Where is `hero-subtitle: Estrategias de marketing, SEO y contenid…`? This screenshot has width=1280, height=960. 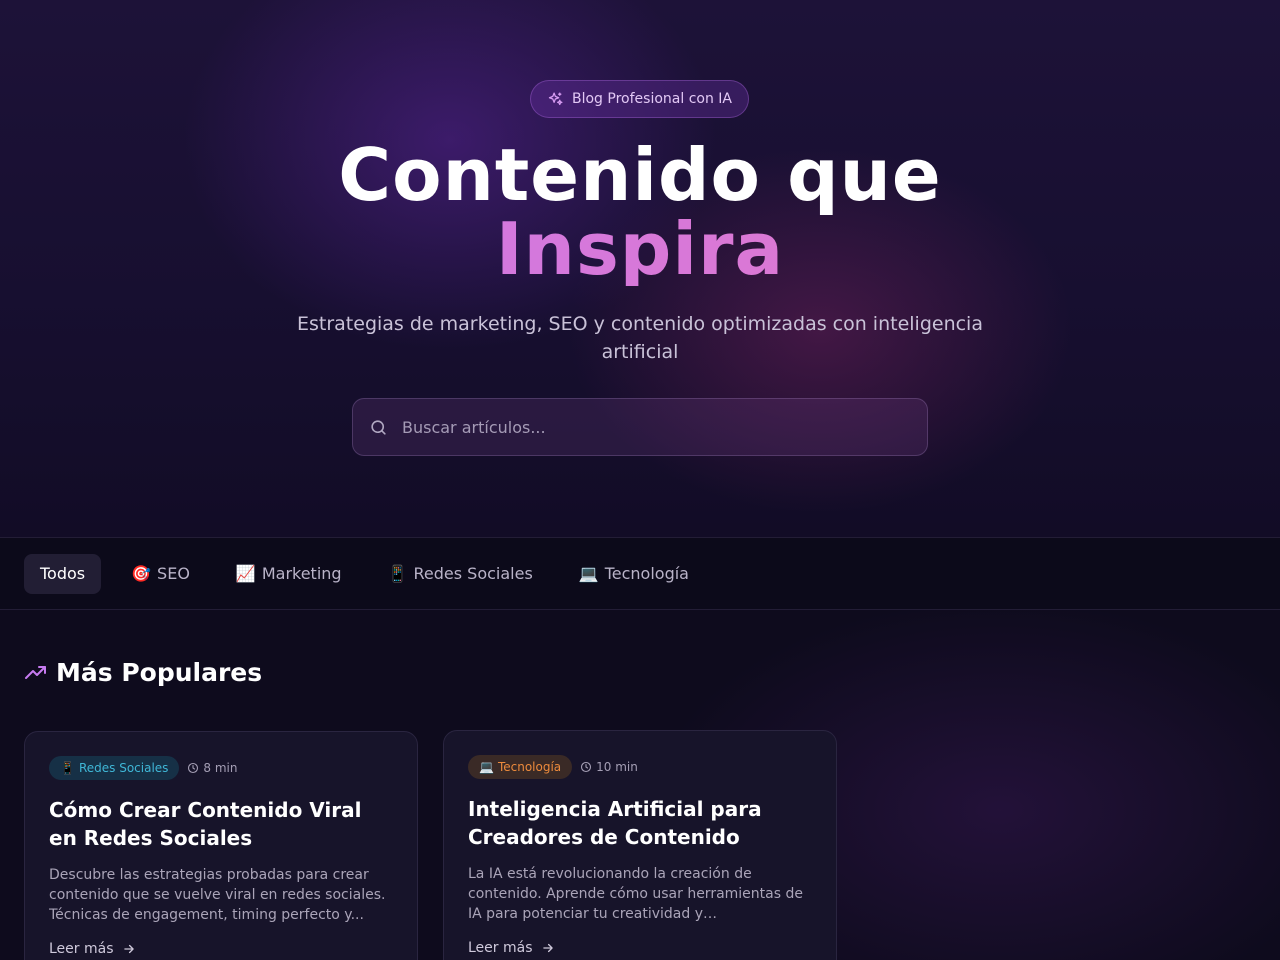
hero-subtitle: Estrategias de marketing, SEO y contenid… is located at coordinates (640, 338).